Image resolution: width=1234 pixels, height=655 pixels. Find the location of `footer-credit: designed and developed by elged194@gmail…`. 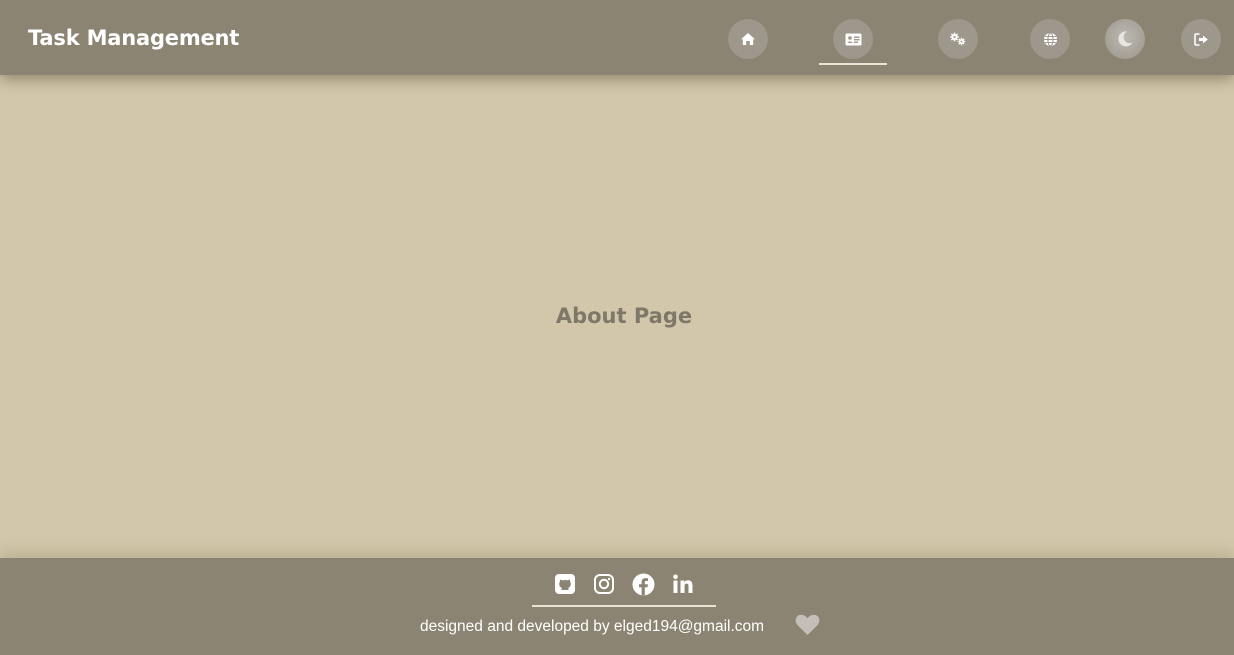

footer-credit: designed and developed by elged194@gmail… is located at coordinates (592, 626).